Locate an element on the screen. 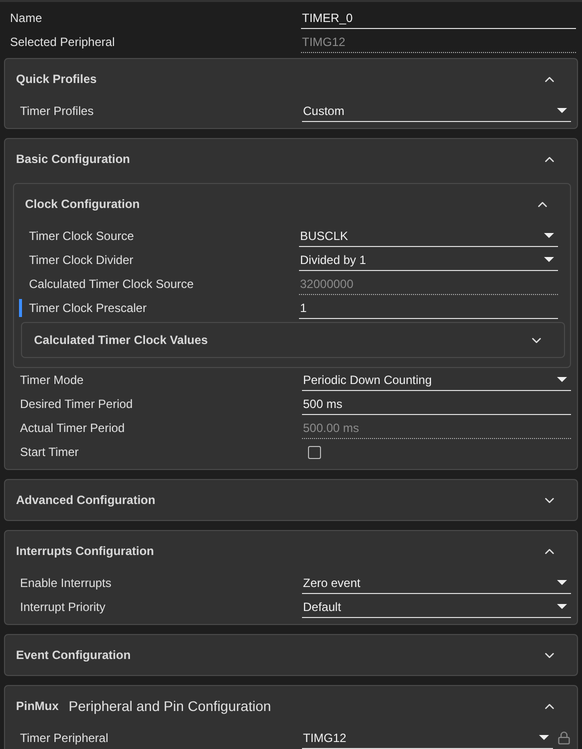 The height and width of the screenshot is (749, 582). dropdown: Periodic Down Counting is located at coordinates (436, 380).